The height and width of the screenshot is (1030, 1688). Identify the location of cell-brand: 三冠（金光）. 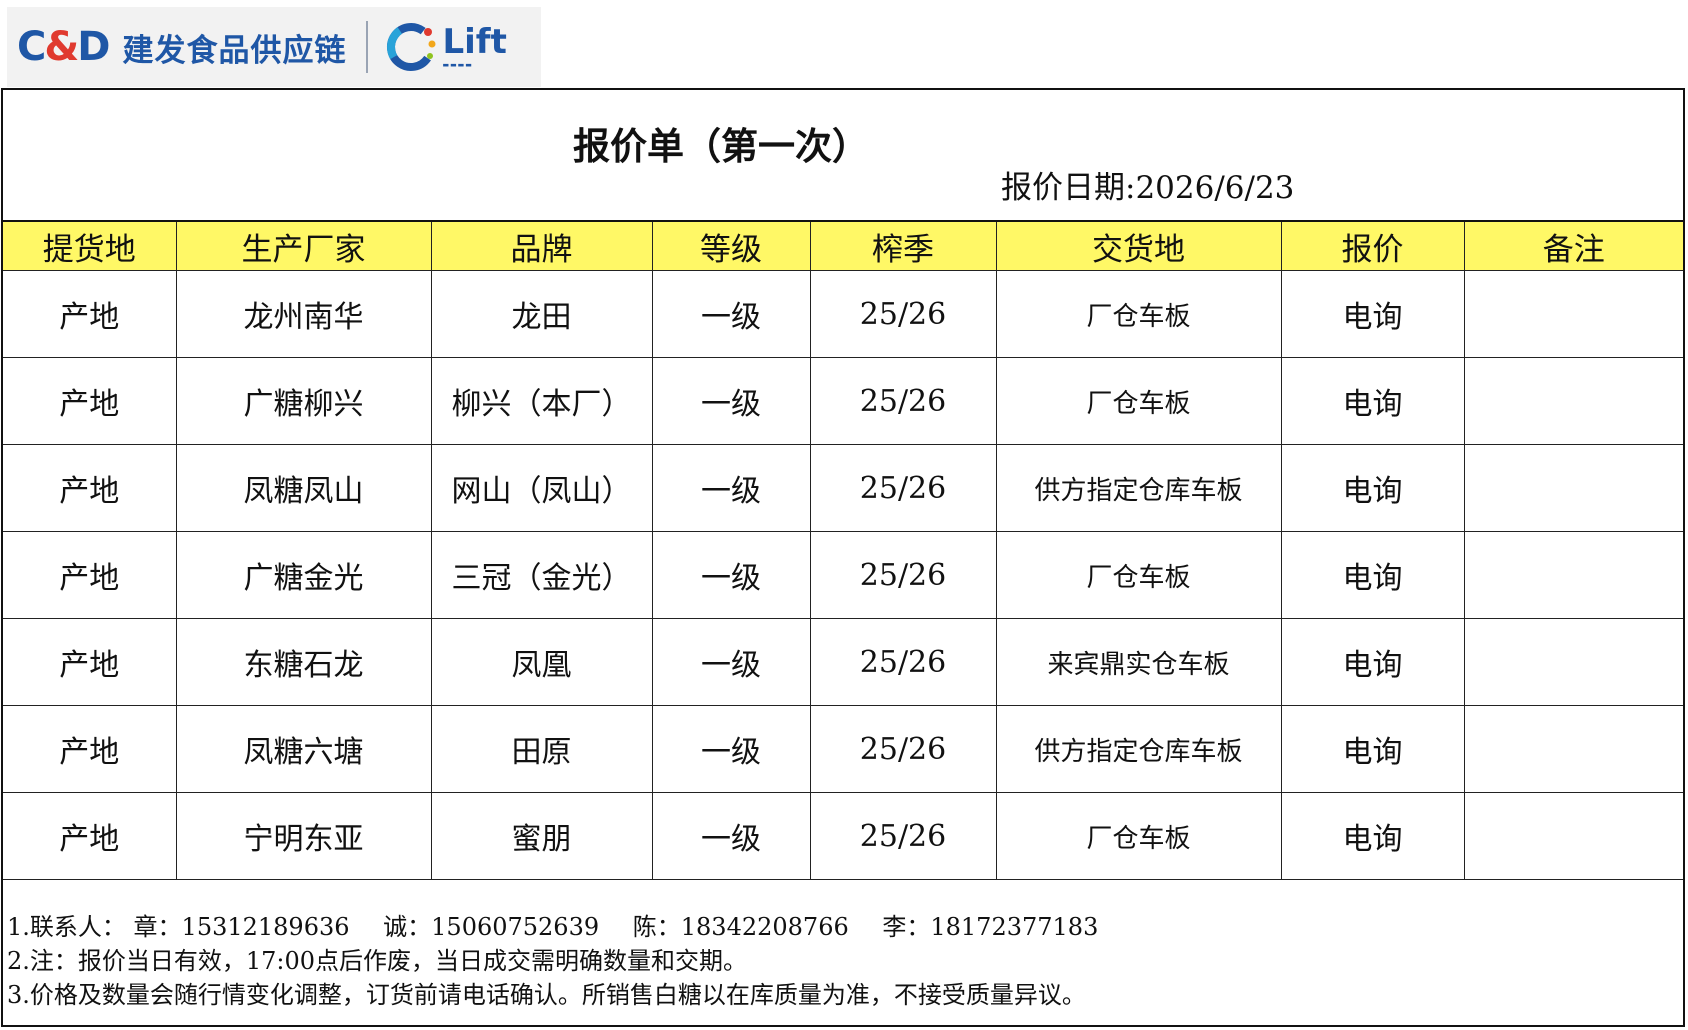
(541, 575).